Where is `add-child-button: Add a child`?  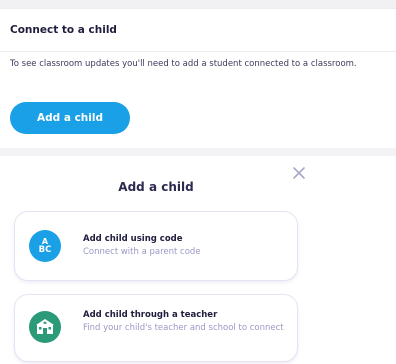
add-child-button: Add a child is located at coordinates (70, 118).